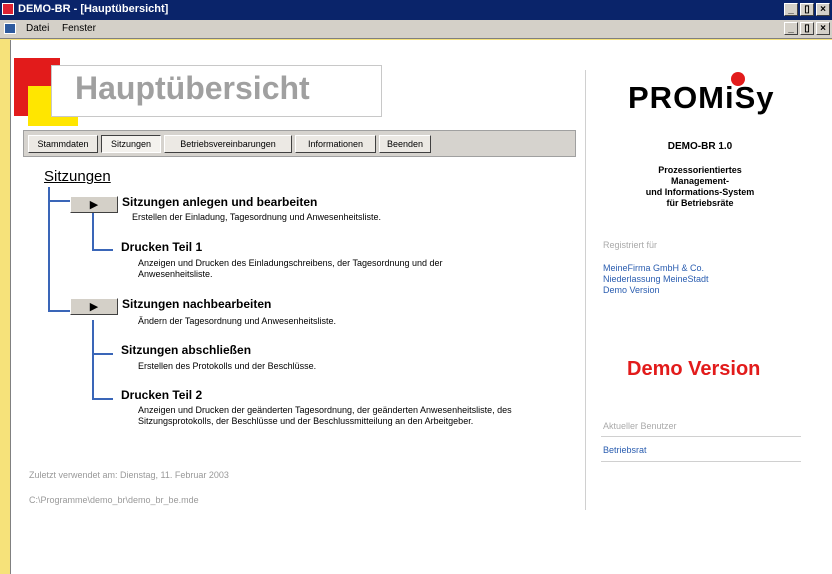  What do you see at coordinates (10, 28) in the screenshot?
I see `document-icon` at bounding box center [10, 28].